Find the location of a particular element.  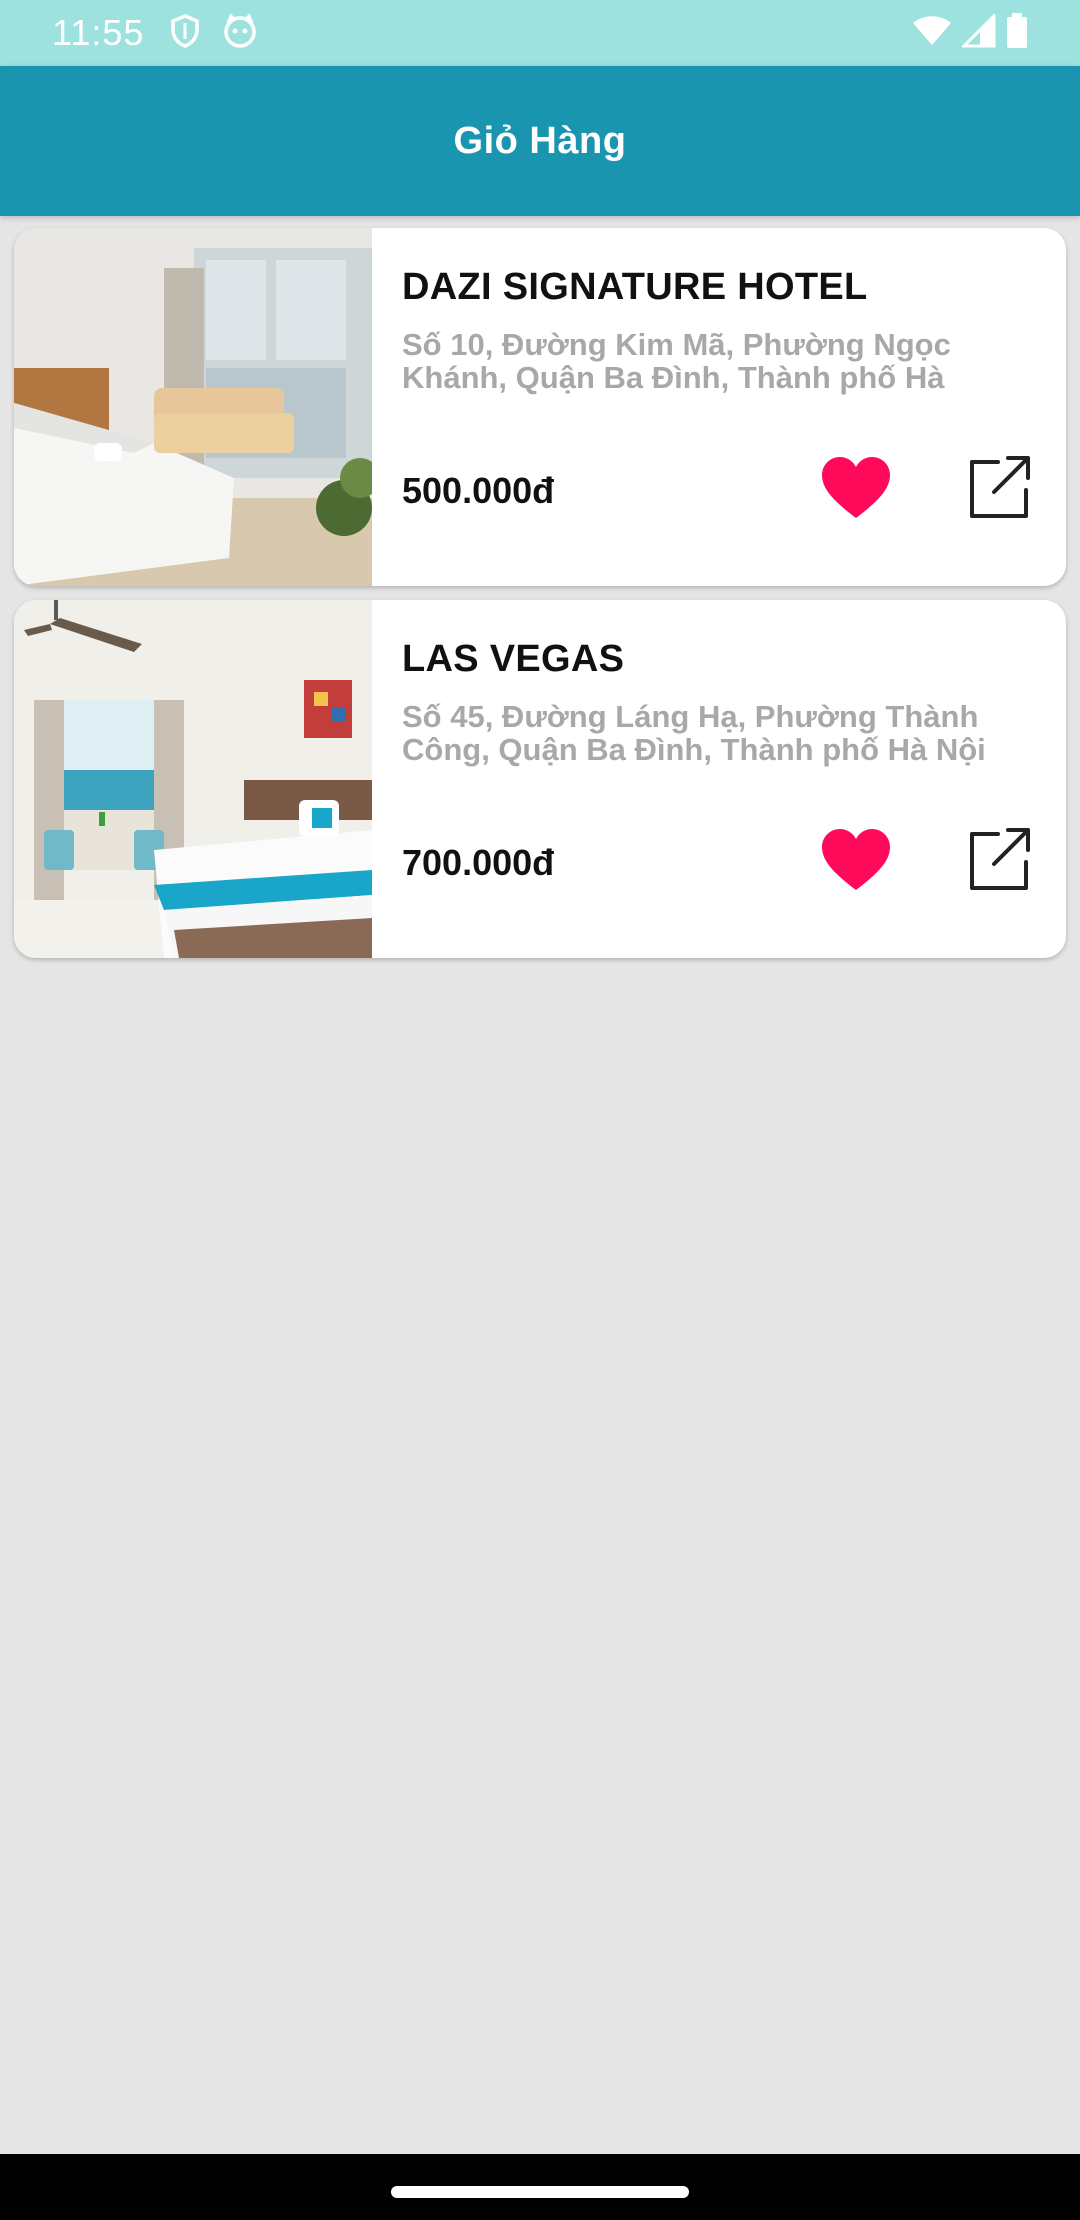

battery-icon is located at coordinates (1017, 33).